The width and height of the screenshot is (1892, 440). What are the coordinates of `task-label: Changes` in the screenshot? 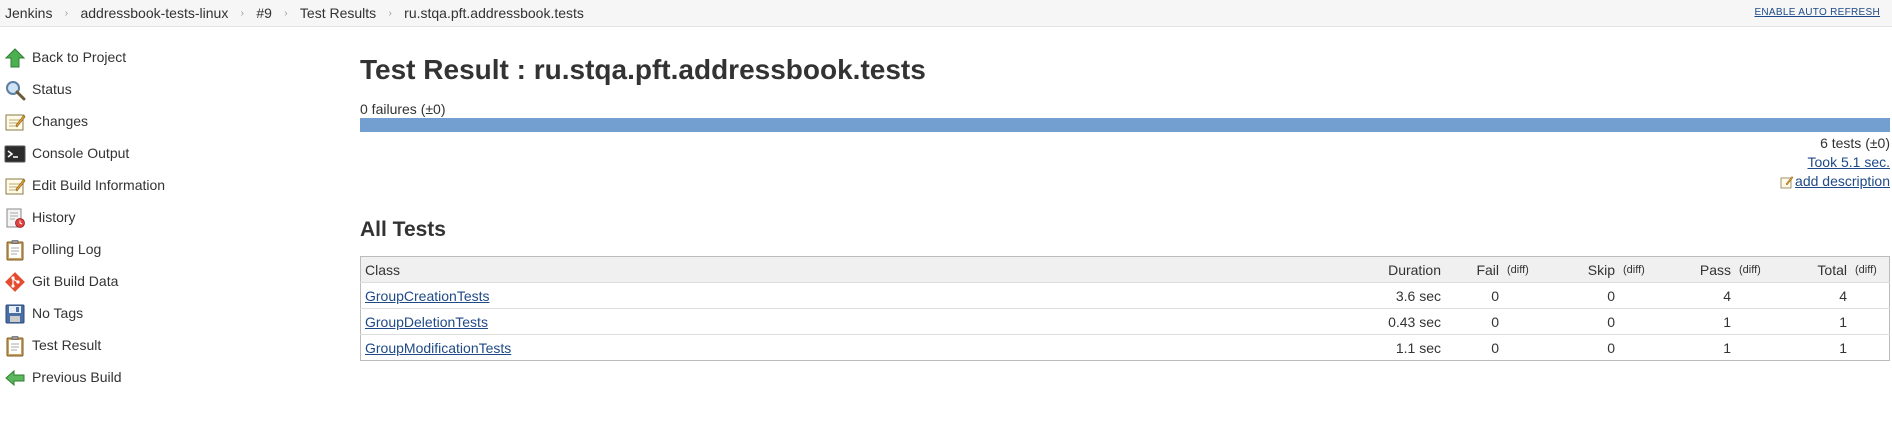 It's located at (60, 121).